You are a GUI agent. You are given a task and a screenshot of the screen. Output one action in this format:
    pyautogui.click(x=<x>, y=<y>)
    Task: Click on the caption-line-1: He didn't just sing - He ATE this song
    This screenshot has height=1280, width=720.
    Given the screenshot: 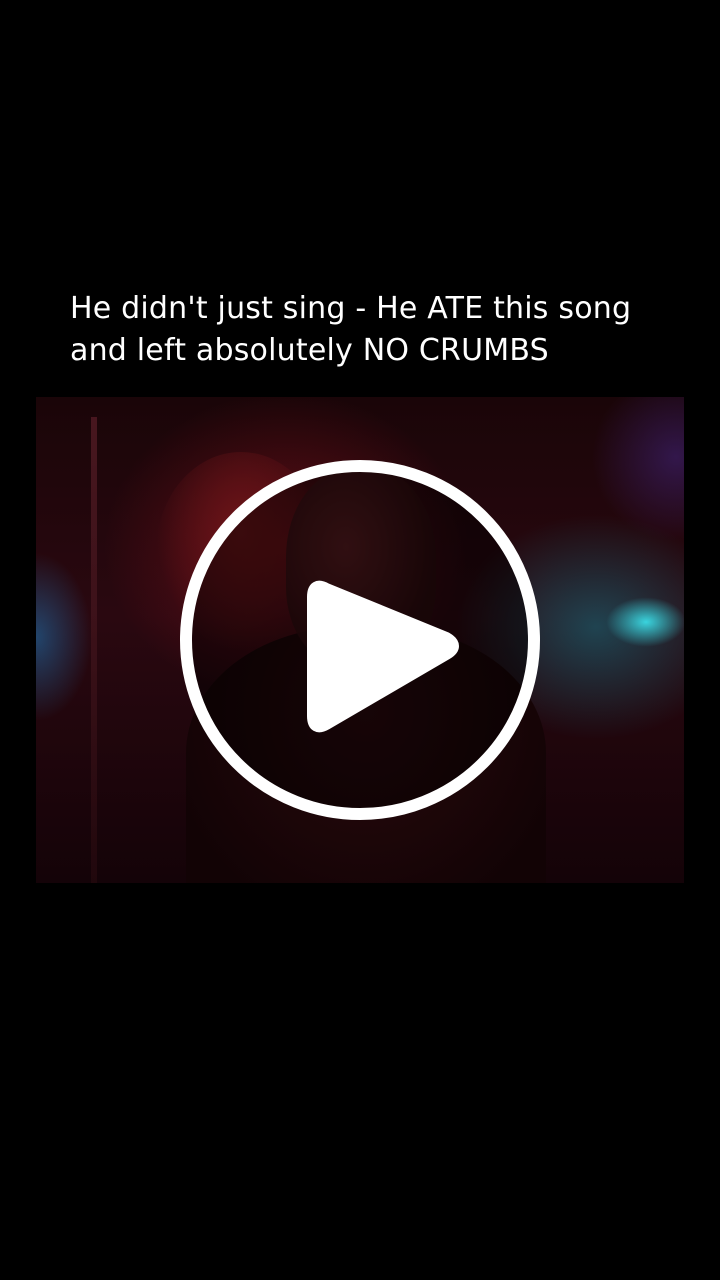 What is the action you would take?
    pyautogui.click(x=351, y=308)
    